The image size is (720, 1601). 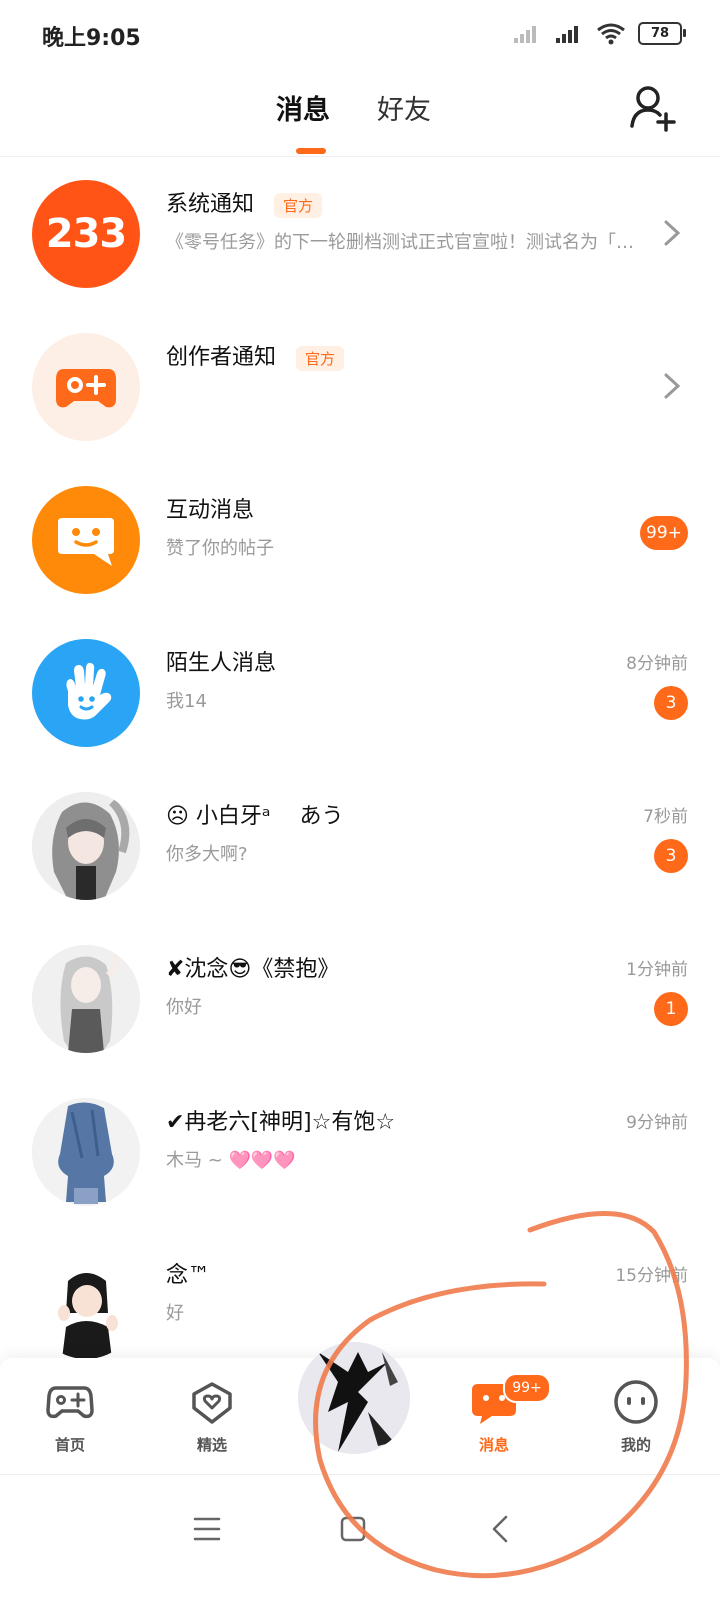 I want to click on nav-label: 精选, so click(x=211, y=1445).